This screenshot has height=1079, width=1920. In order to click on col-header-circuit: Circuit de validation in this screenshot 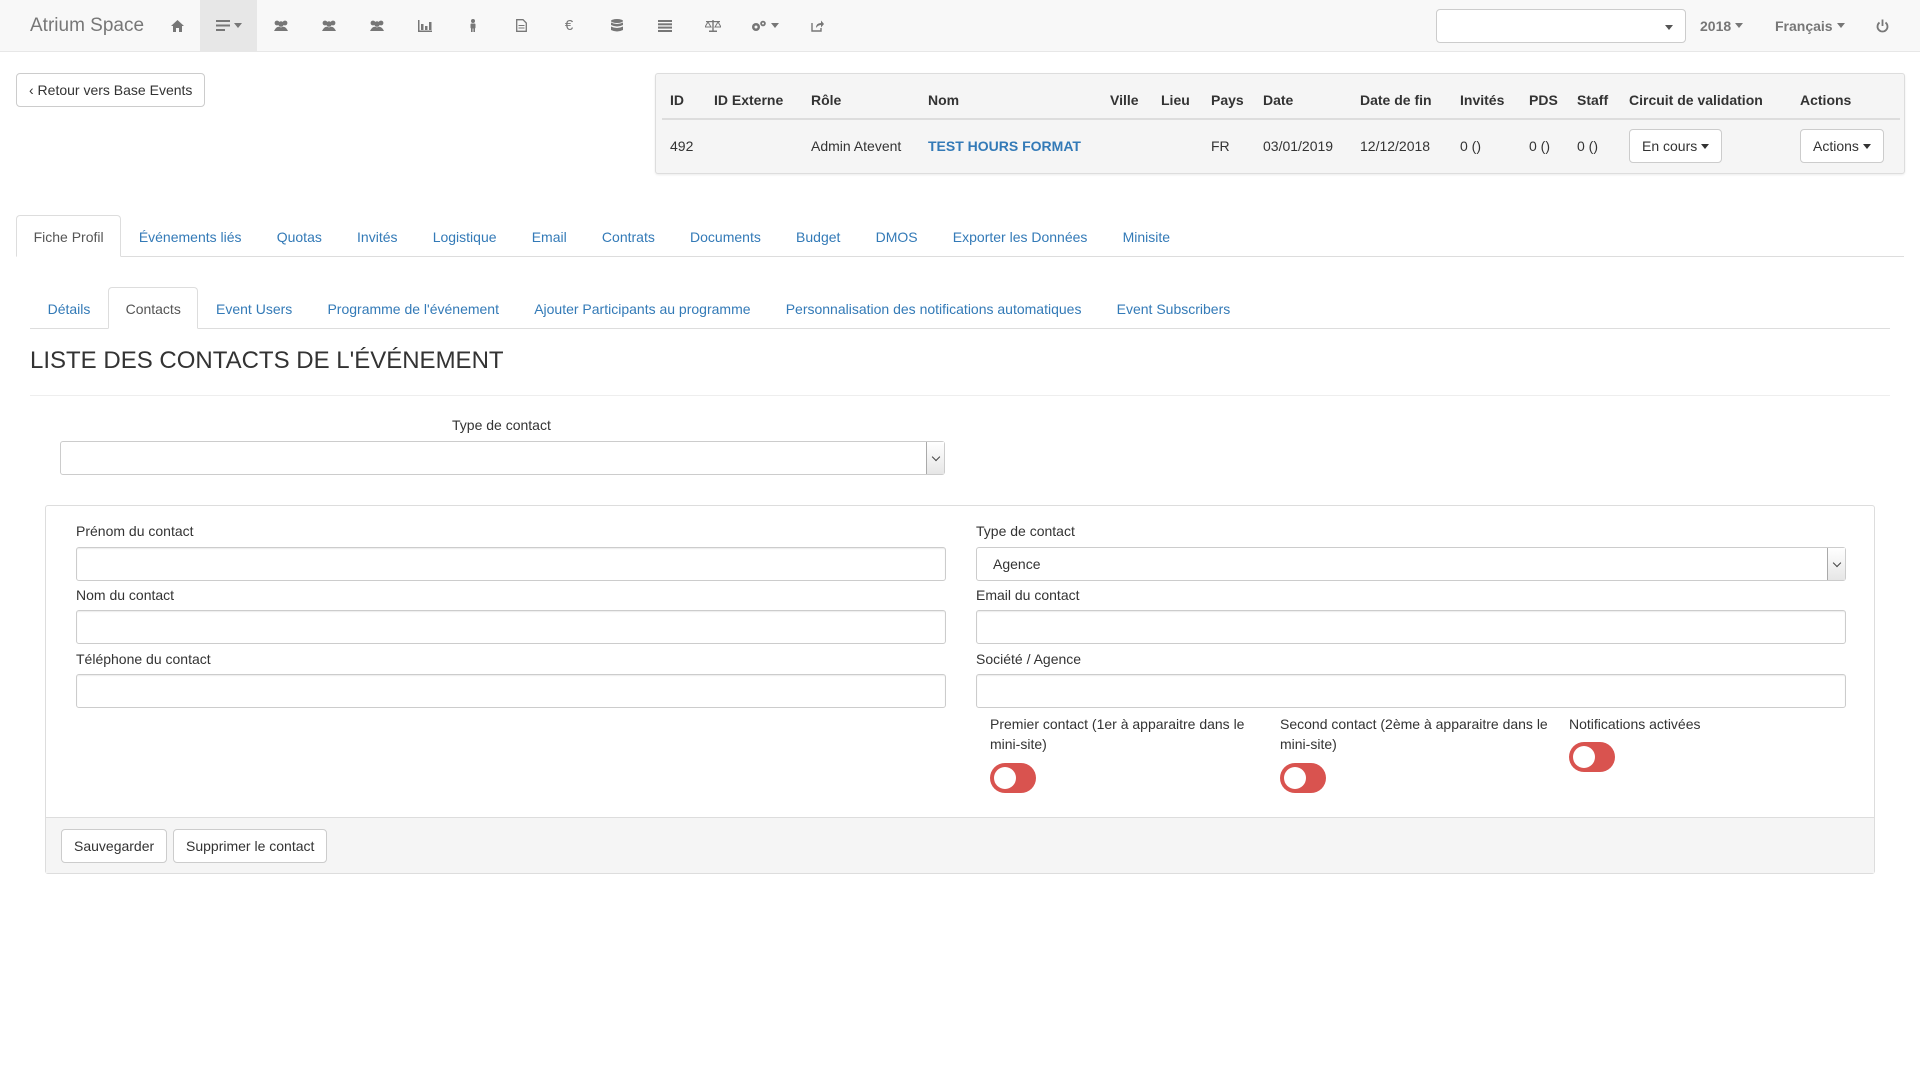, I will do `click(1706, 100)`.